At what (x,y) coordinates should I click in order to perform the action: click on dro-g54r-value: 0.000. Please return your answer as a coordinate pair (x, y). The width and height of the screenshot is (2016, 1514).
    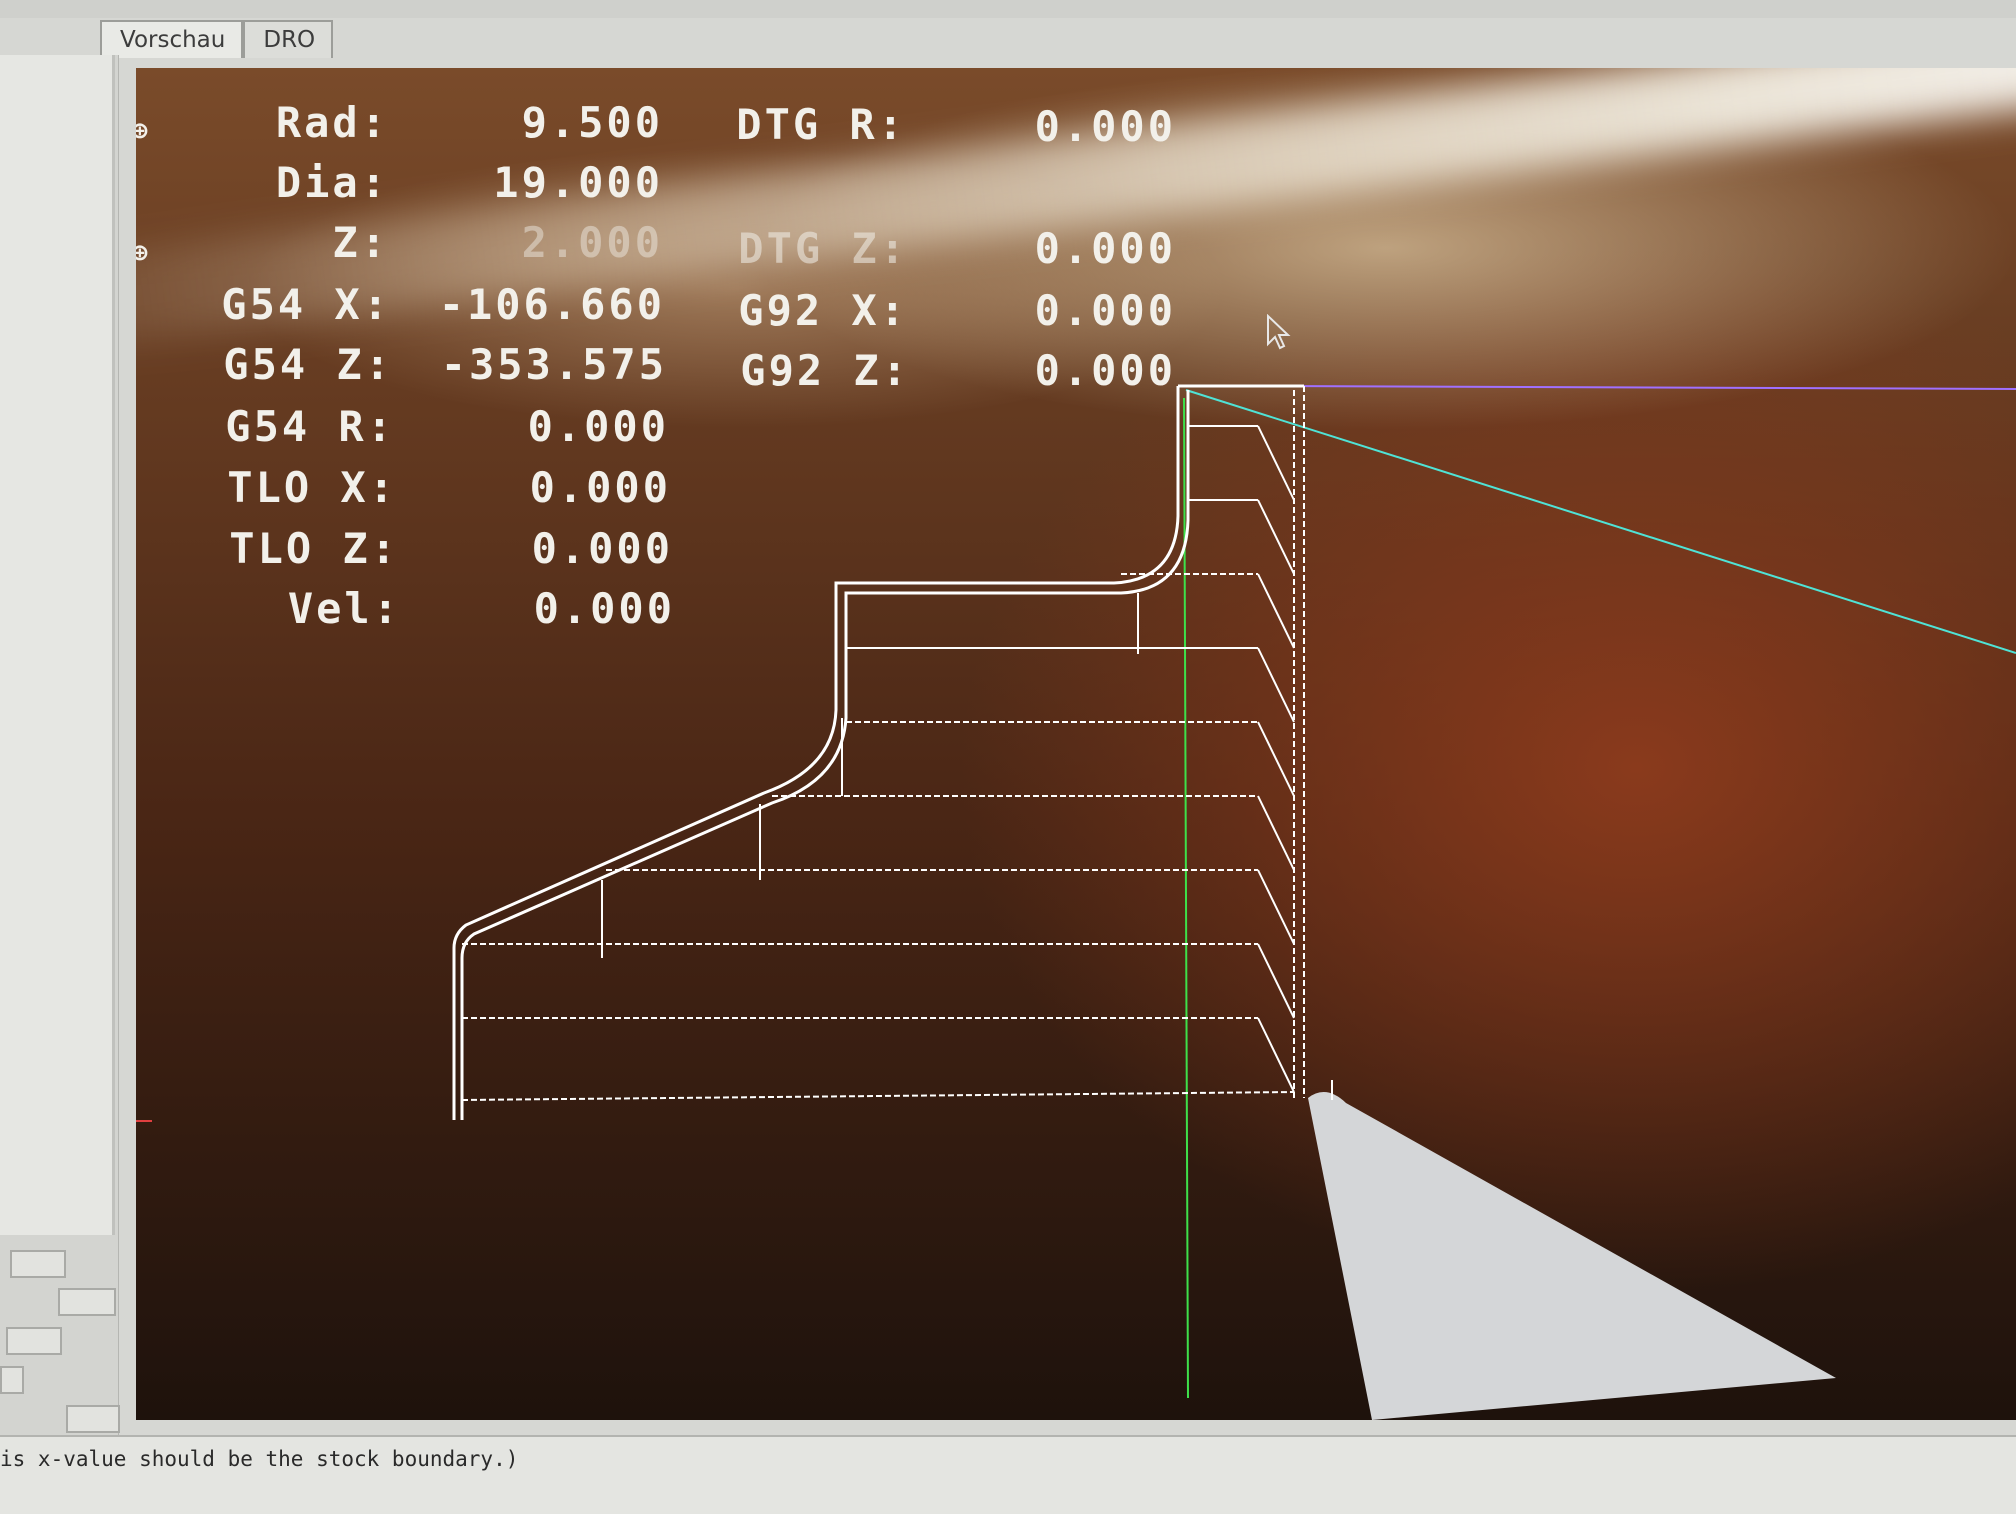
    Looking at the image, I should click on (598, 426).